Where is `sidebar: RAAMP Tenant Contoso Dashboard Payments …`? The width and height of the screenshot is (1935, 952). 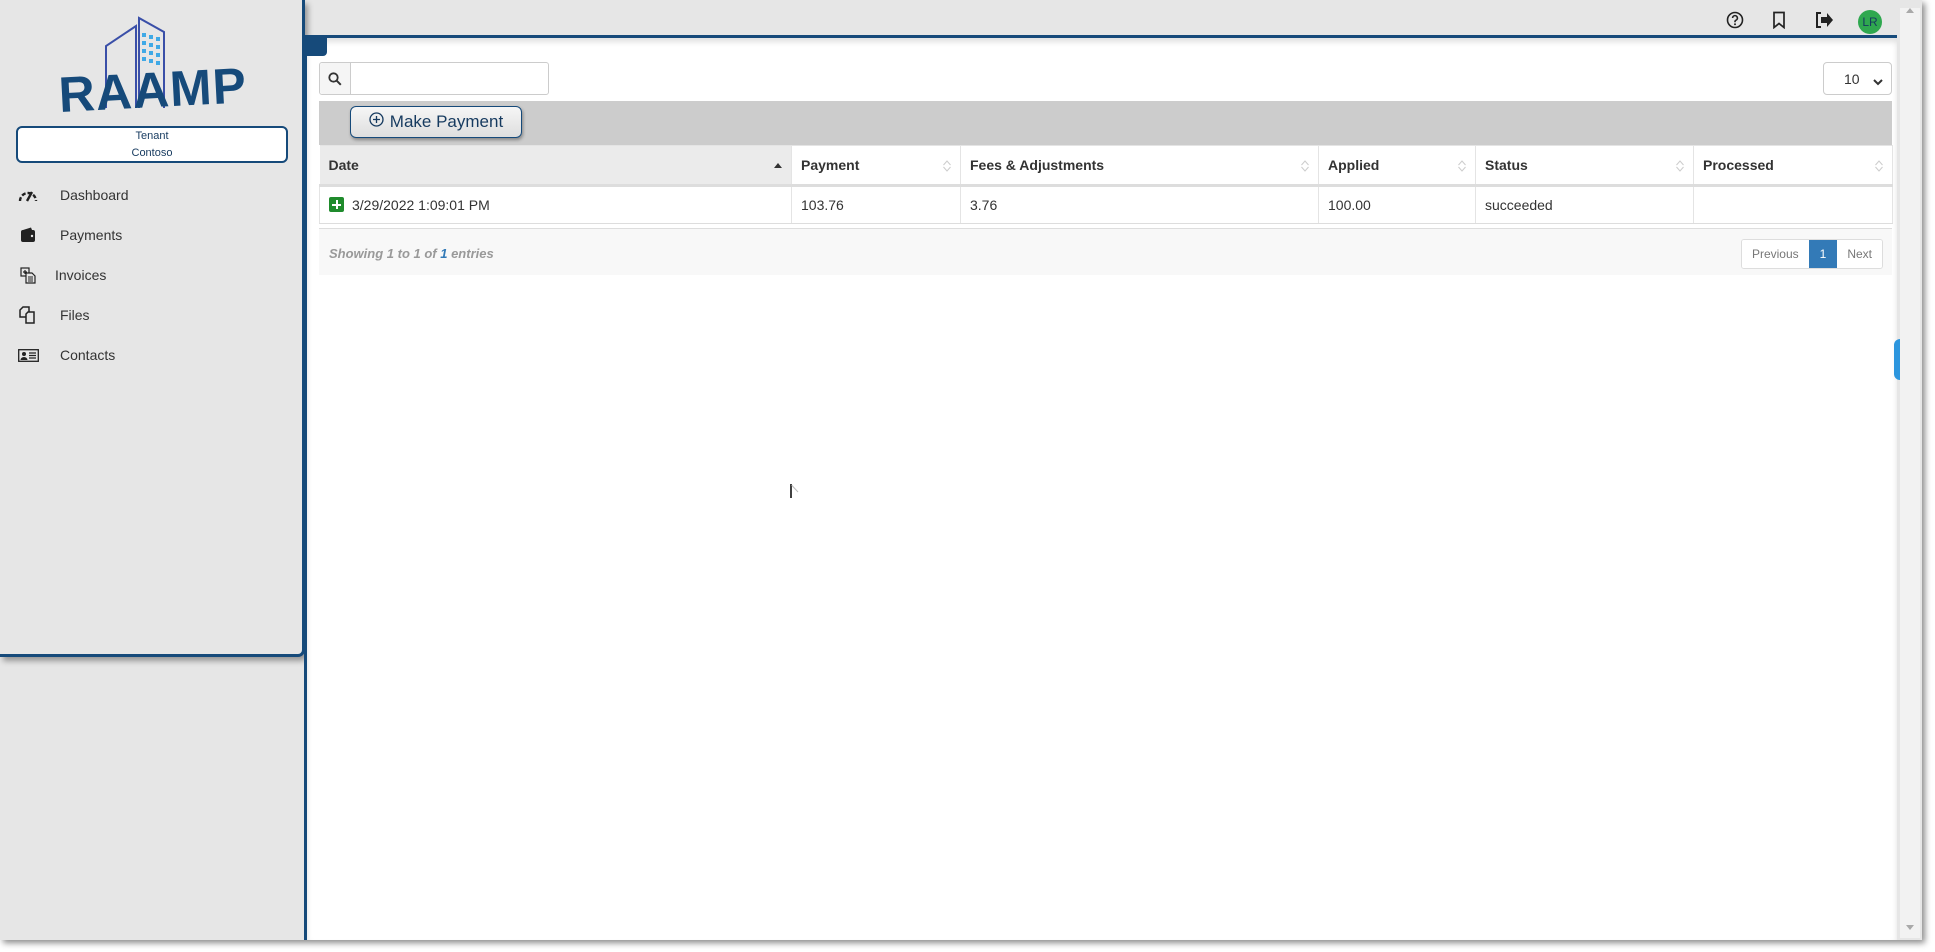 sidebar: RAAMP Tenant Contoso Dashboard Payments … is located at coordinates (152, 328).